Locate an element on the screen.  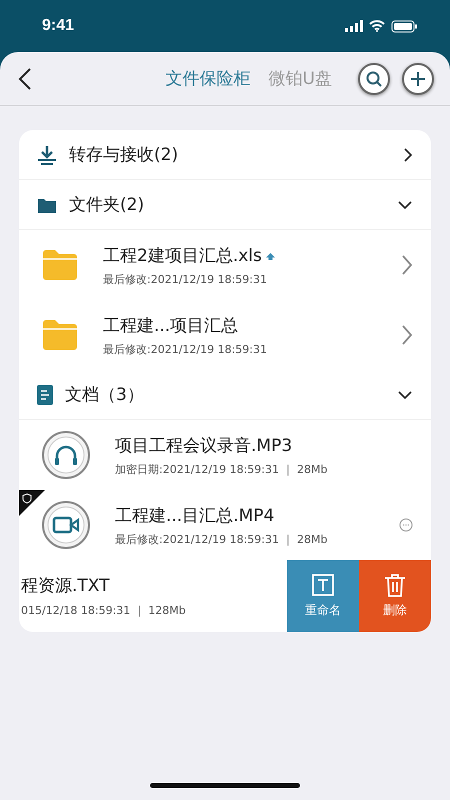
battery-icon is located at coordinates (404, 26).